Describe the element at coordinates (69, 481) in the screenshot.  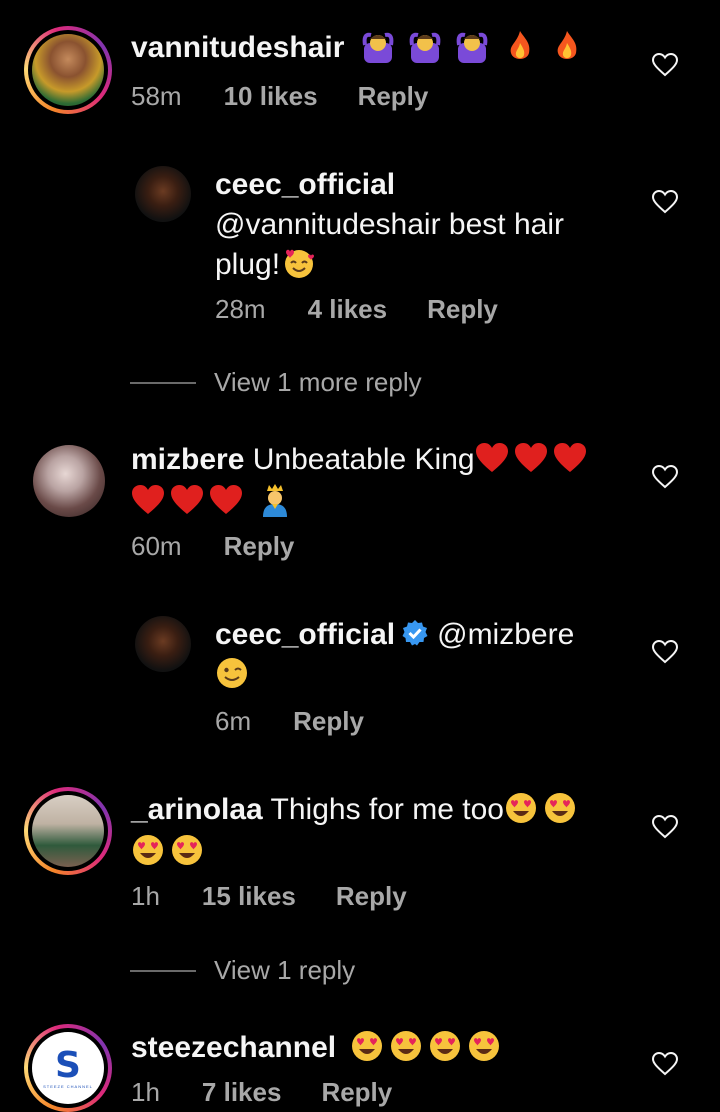
I see `avatar-mizbere` at that location.